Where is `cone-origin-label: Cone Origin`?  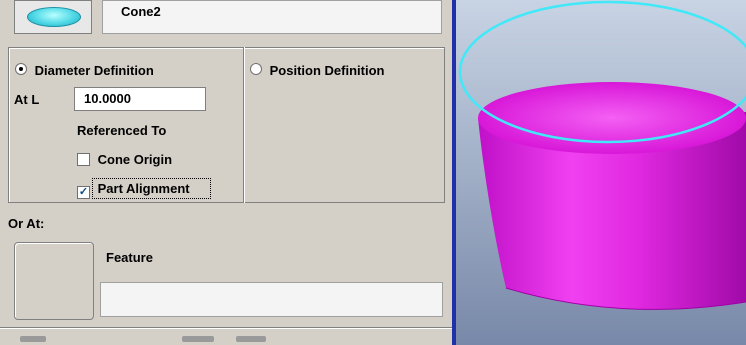
cone-origin-label: Cone Origin is located at coordinates (135, 159).